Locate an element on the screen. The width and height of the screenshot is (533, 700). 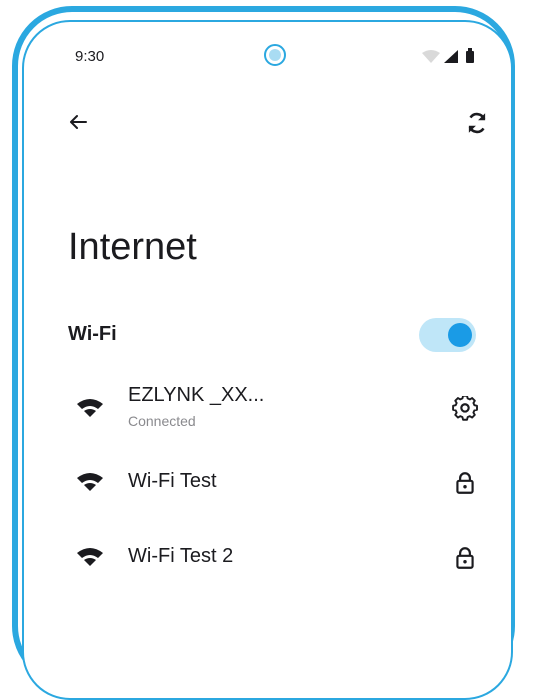
back-button is located at coordinates (78, 122).